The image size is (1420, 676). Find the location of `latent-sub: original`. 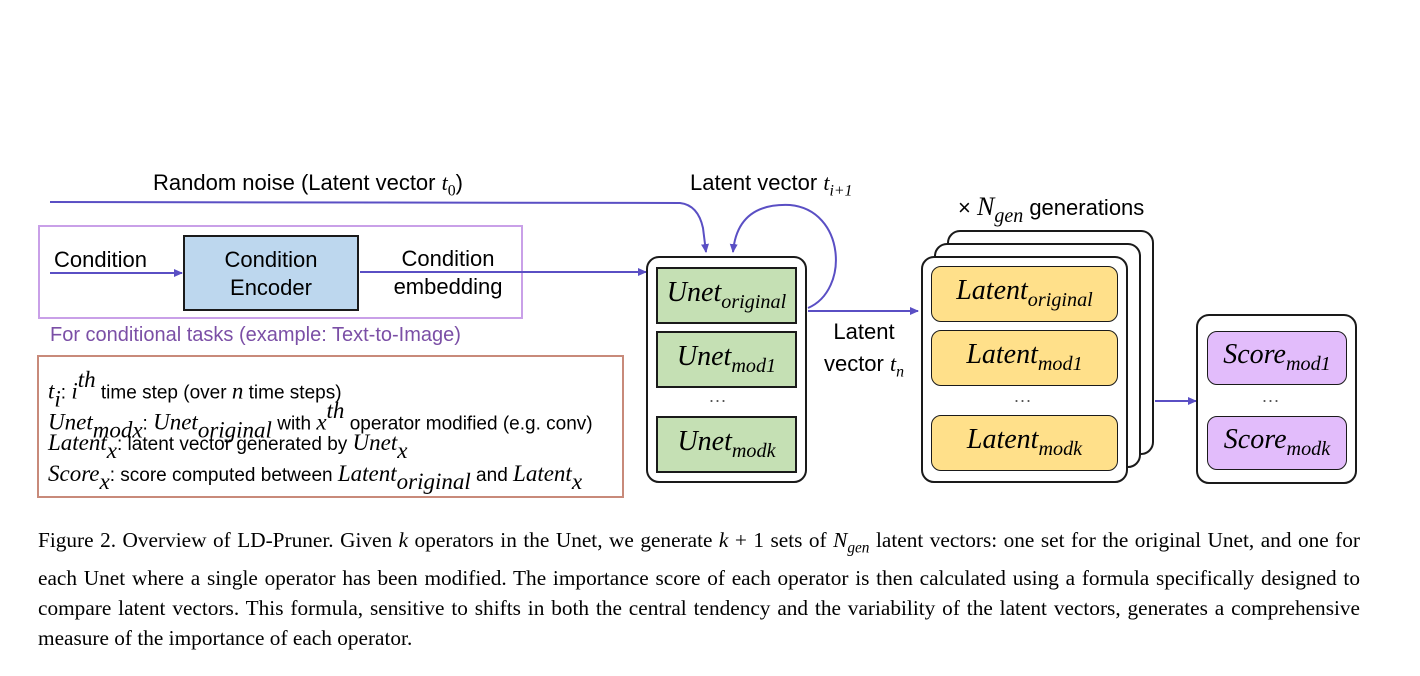

latent-sub: original is located at coordinates (1060, 300).